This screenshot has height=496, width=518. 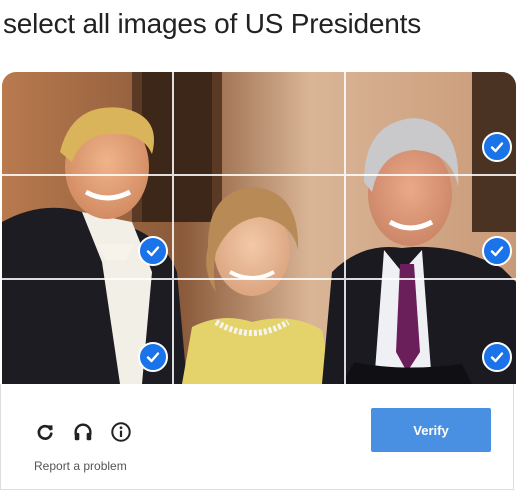 What do you see at coordinates (80, 466) in the screenshot?
I see `report-problem-link: Report a problem` at bounding box center [80, 466].